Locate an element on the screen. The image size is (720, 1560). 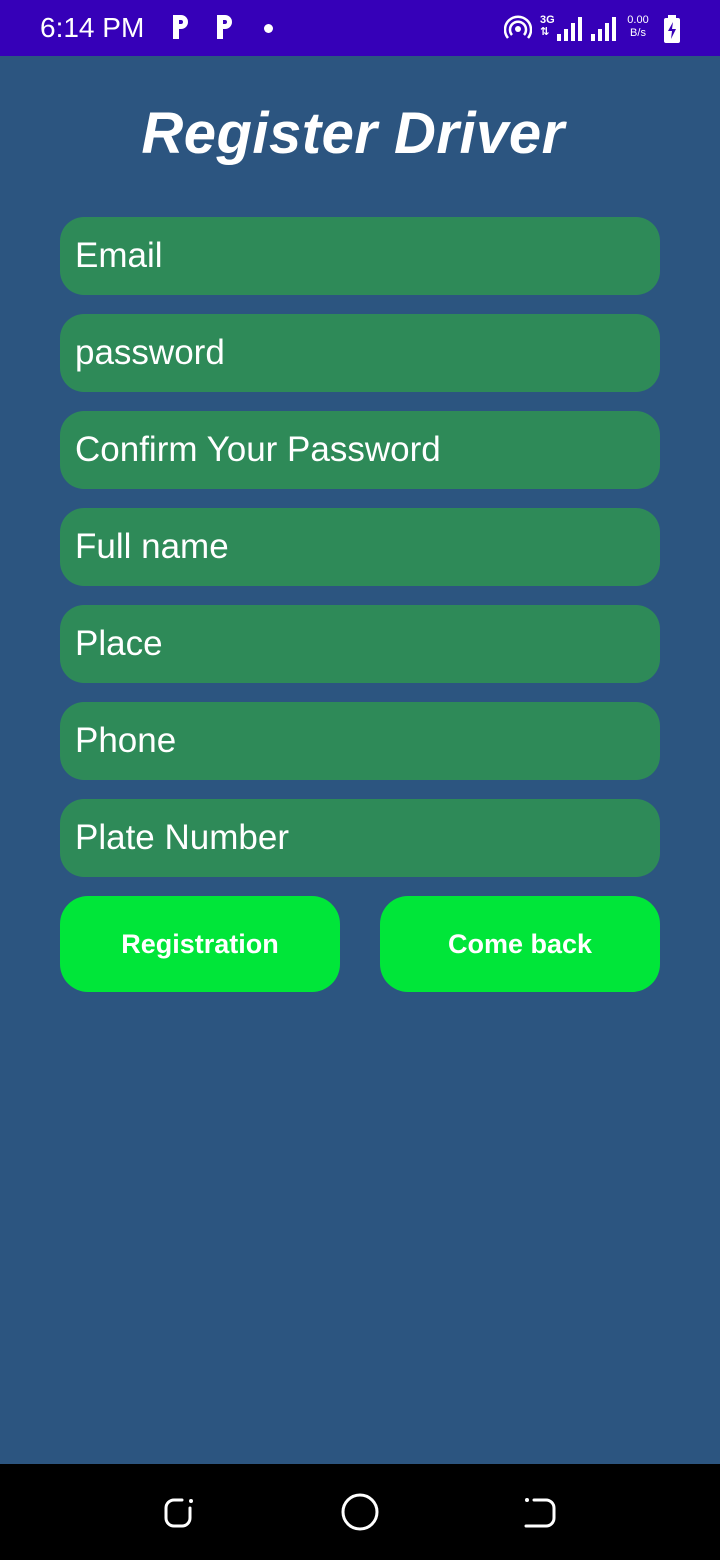
back-icon is located at coordinates (540, 1512).